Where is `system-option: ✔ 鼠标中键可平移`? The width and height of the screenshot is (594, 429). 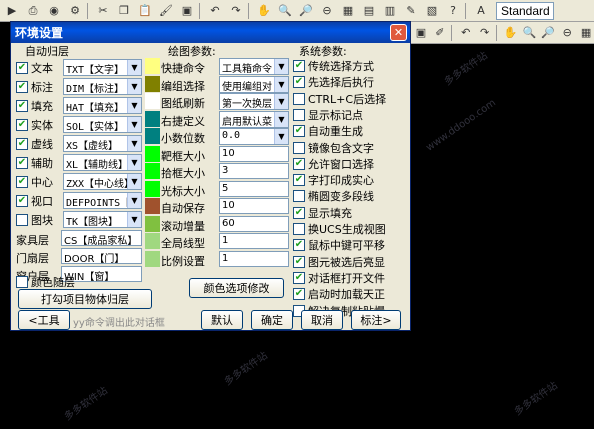 system-option: ✔ 鼠标中键可平移 is located at coordinates (339, 245).